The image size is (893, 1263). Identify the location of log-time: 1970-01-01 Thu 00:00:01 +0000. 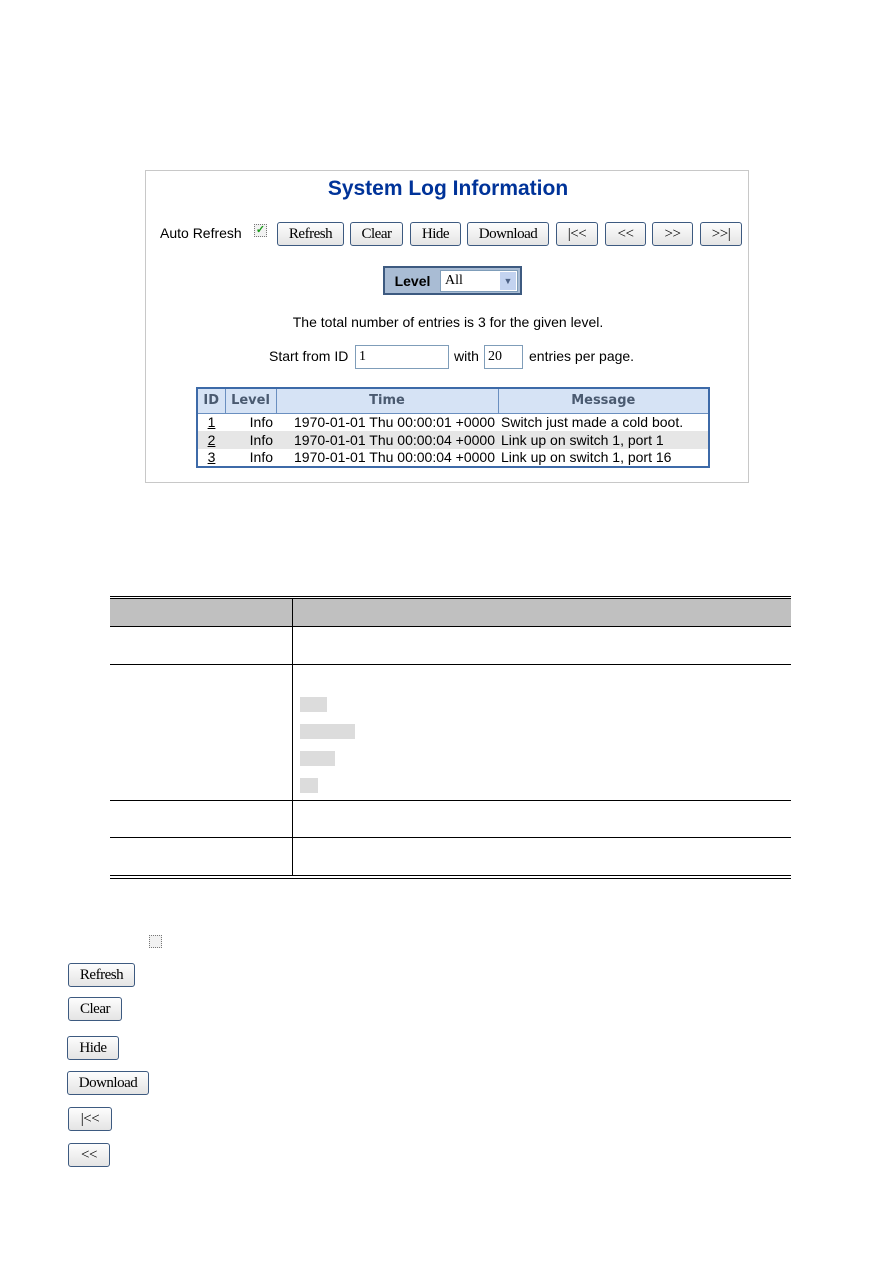
(394, 421).